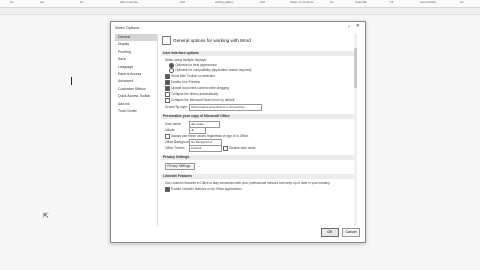  I want to click on nav-item-advanced: Advanced, so click(136, 81).